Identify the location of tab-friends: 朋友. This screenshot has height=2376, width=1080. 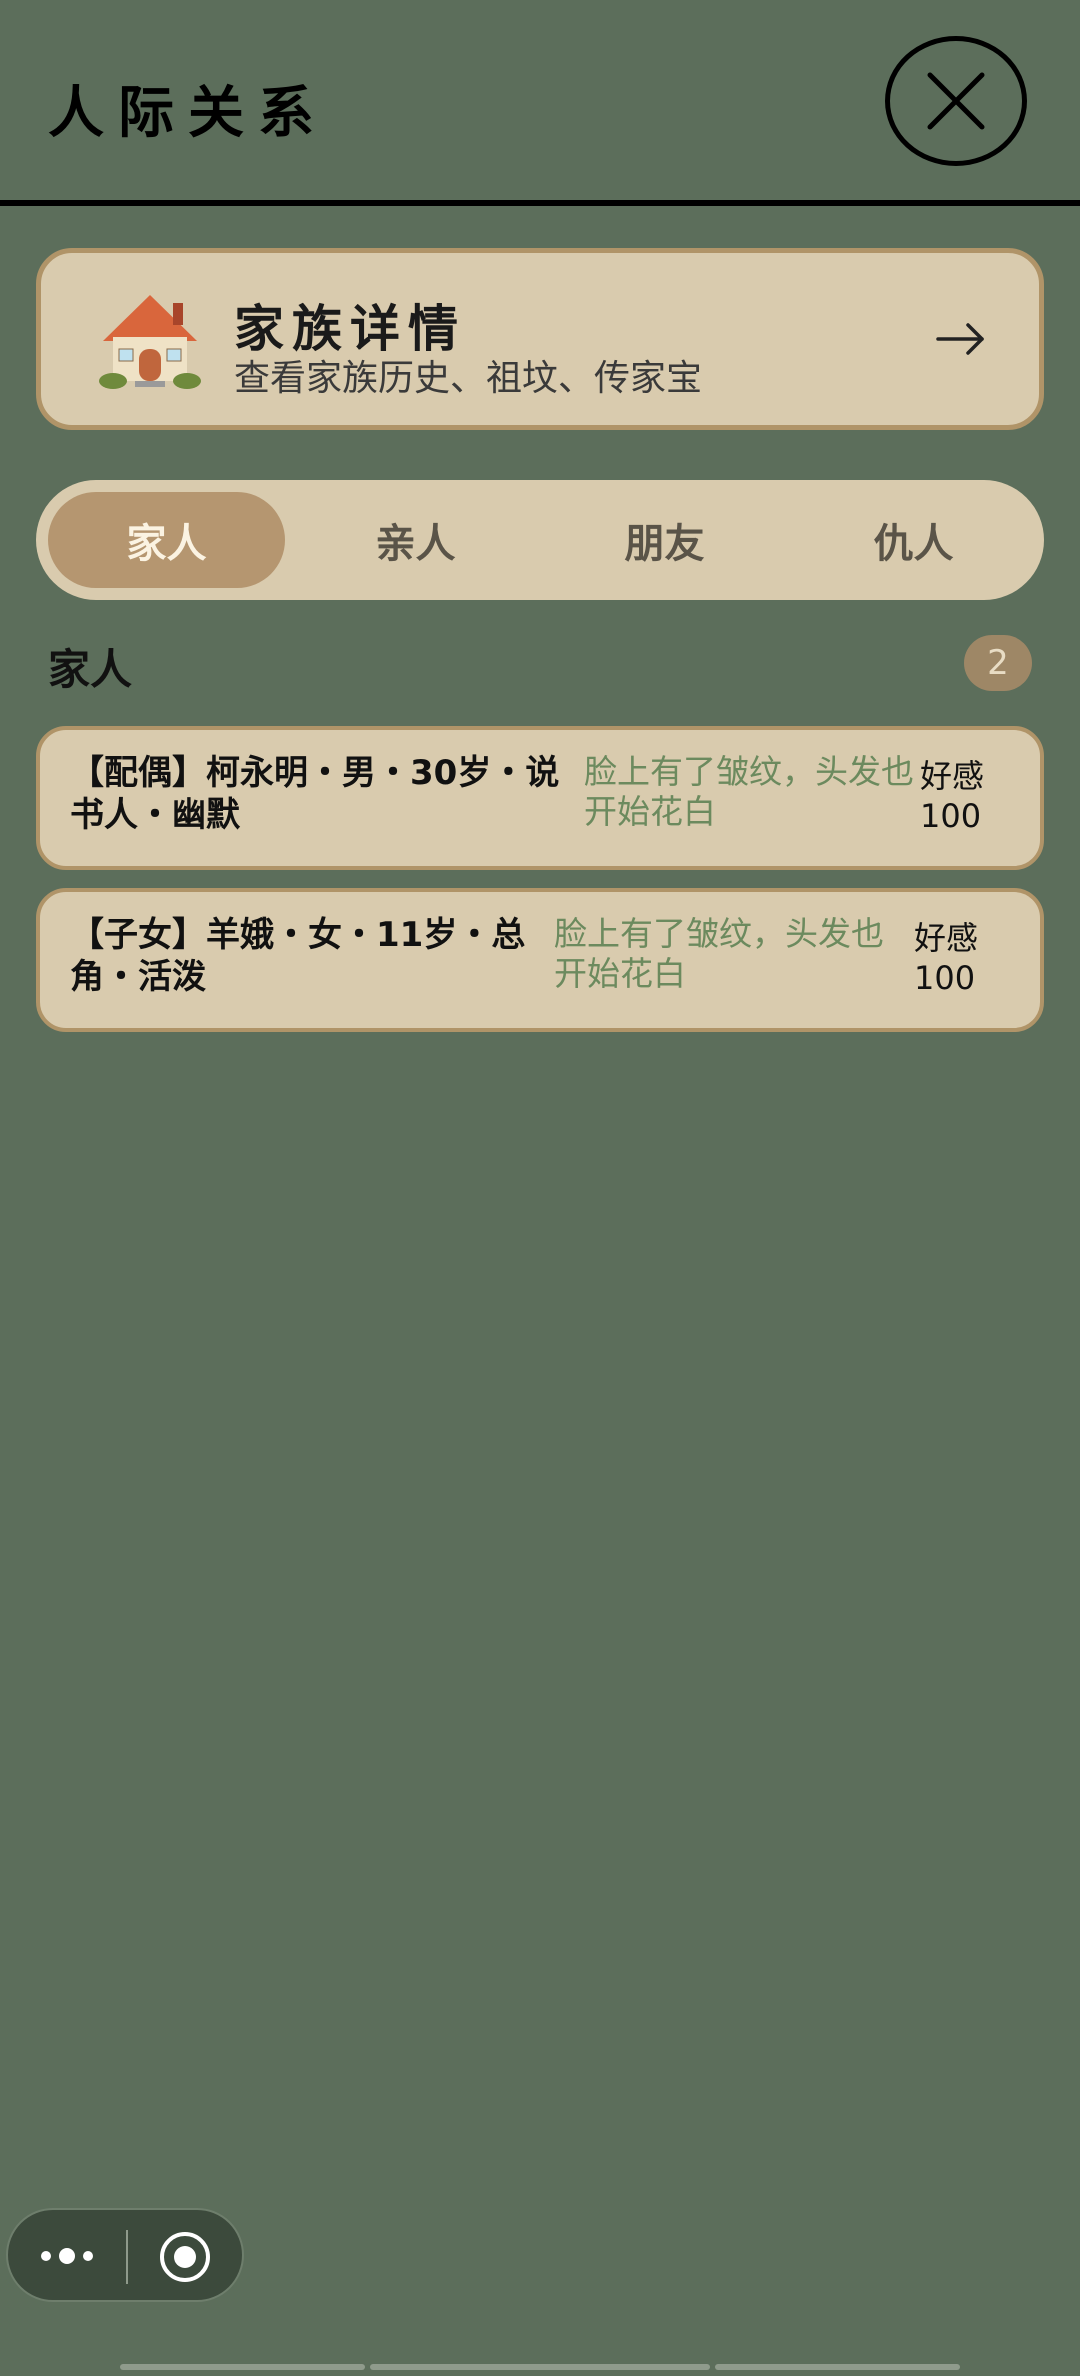
(664, 540).